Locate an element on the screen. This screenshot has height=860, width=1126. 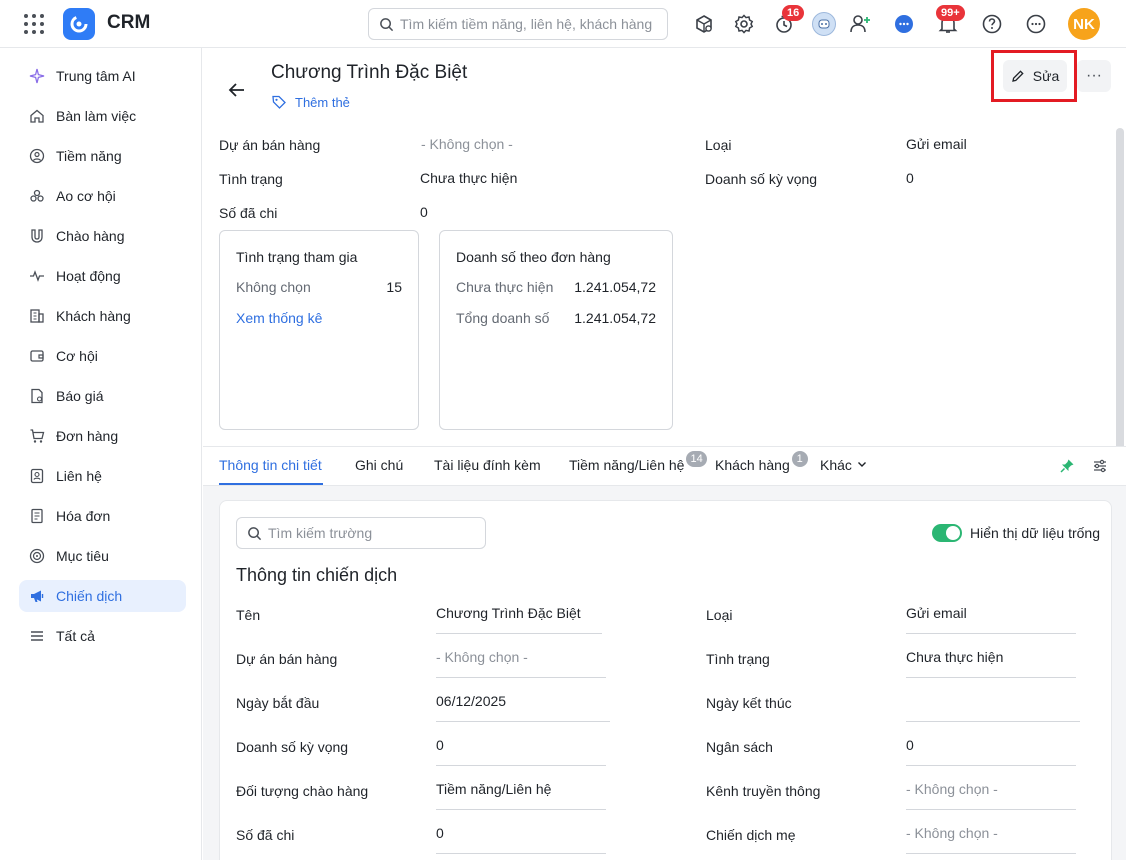
tab-label: Khách hàng is located at coordinates (752, 465).